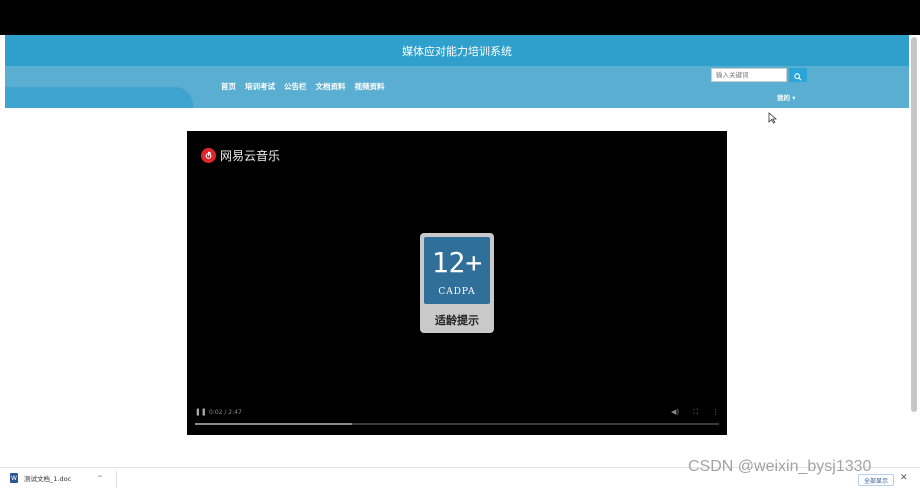 Image resolution: width=920 pixels, height=491 pixels. Describe the element at coordinates (295, 86) in the screenshot. I see `nav-item-announcements: 公告栏` at that location.